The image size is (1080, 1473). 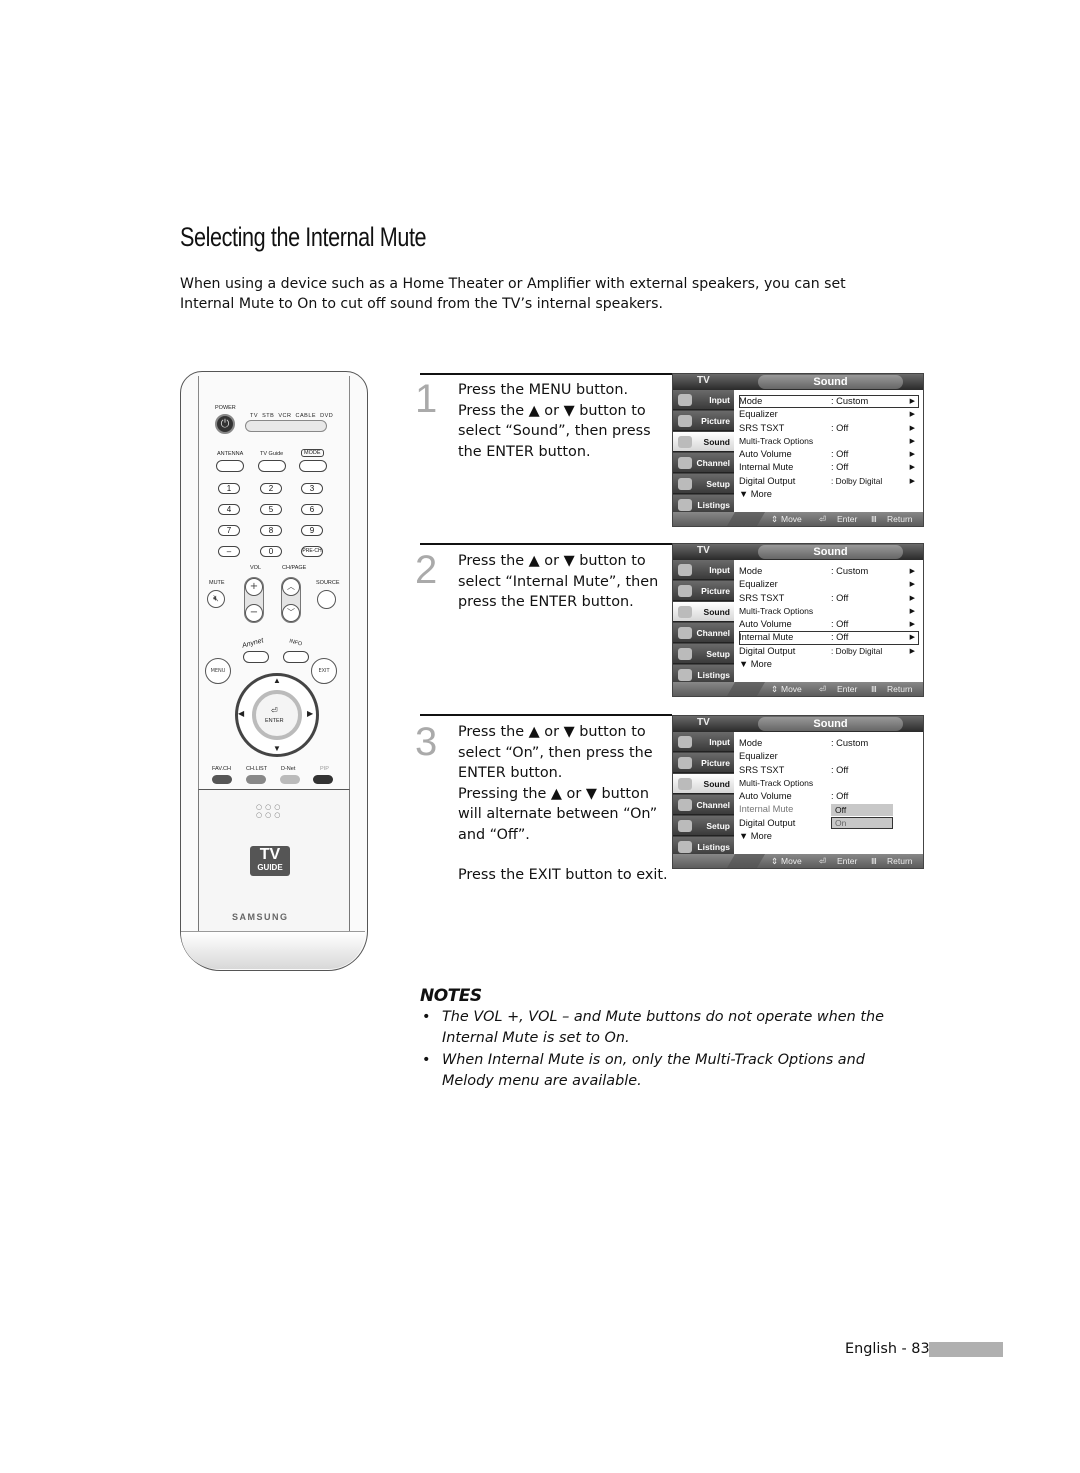 What do you see at coordinates (256, 568) in the screenshot?
I see `vol-label: VOL` at bounding box center [256, 568].